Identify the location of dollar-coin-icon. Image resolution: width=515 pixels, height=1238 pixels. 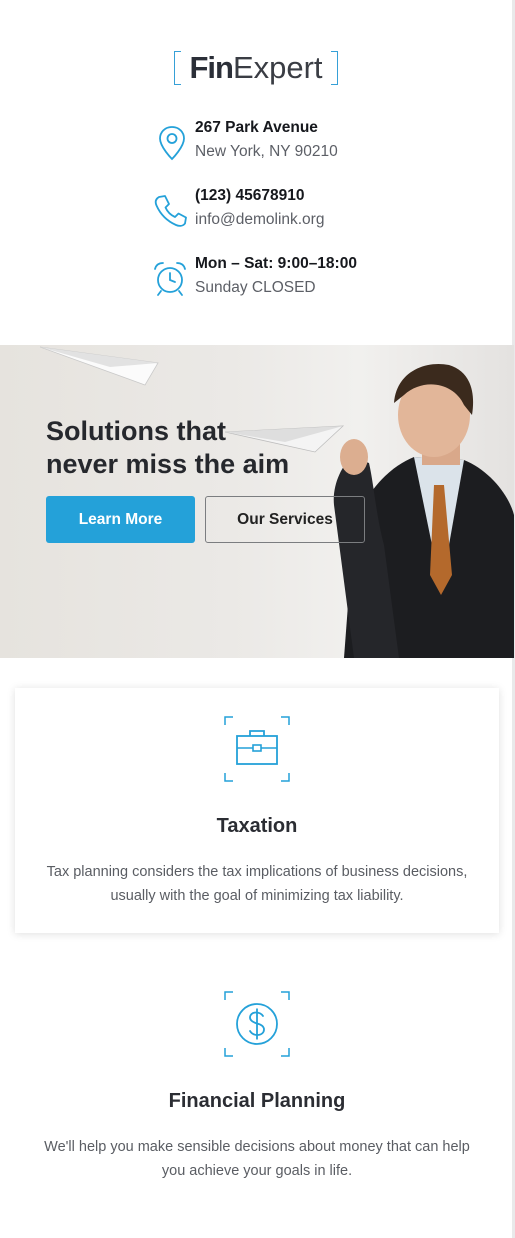
(257, 1024).